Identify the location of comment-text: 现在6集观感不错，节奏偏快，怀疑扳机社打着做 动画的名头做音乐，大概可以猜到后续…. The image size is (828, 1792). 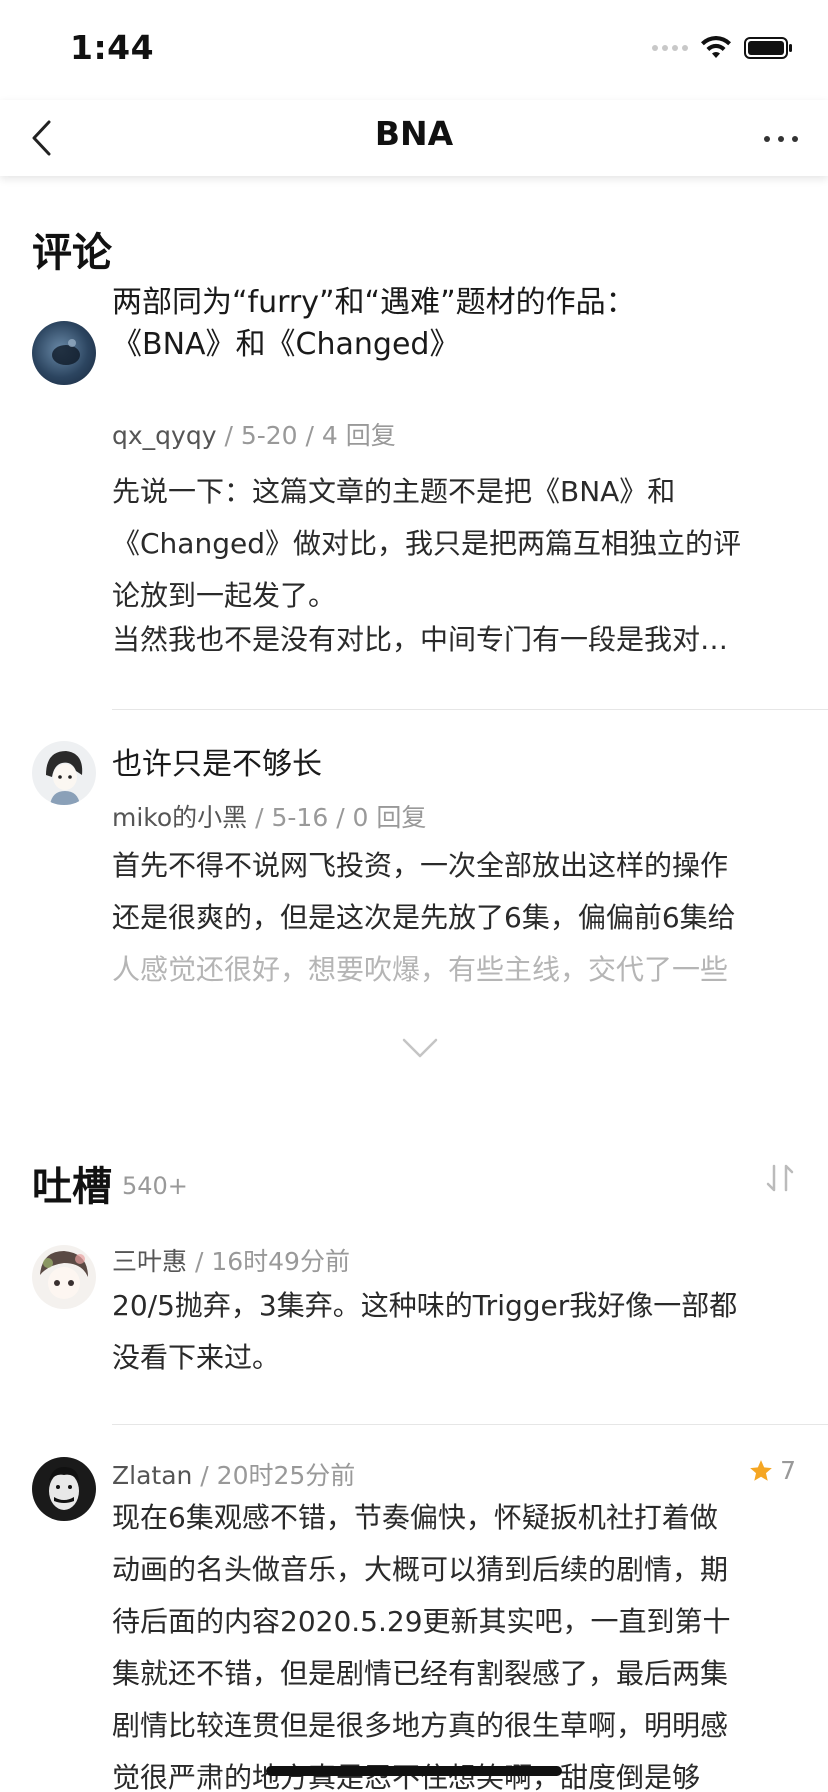
(457, 1642).